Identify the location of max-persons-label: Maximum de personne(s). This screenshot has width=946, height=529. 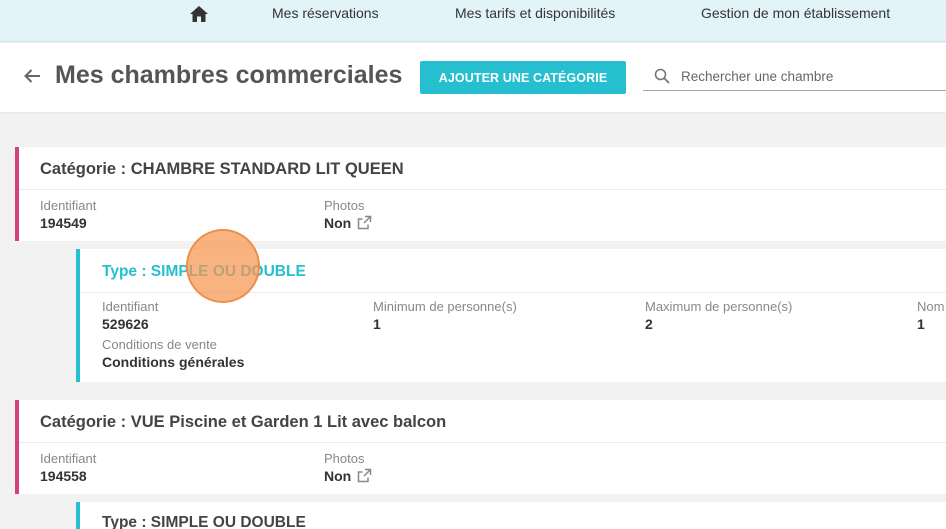
(719, 306).